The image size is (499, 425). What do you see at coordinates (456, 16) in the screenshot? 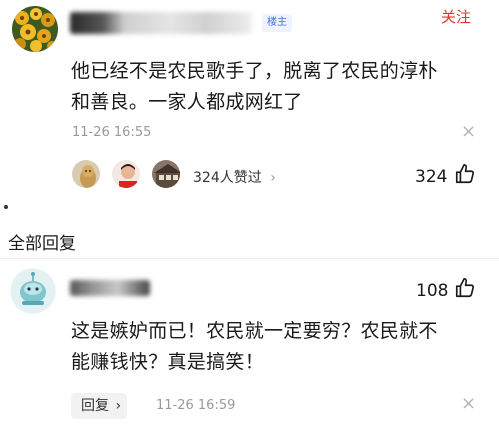
I see `follow-button: 关注` at bounding box center [456, 16].